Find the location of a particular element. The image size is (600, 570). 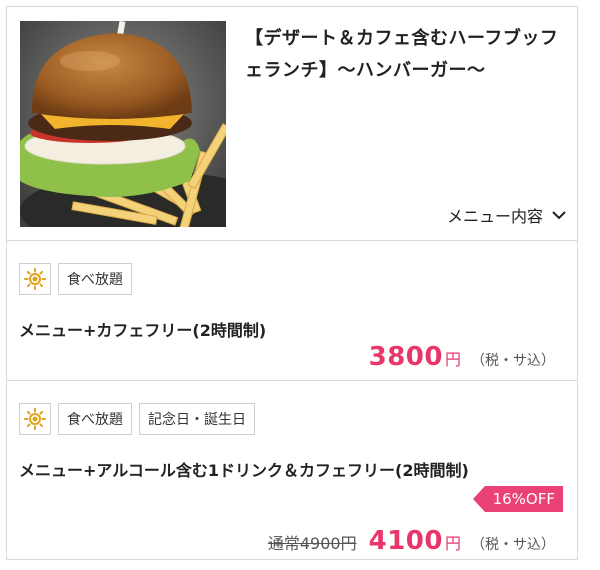

course-tags: 食べ放題 記念日・誕生日 is located at coordinates (137, 419).